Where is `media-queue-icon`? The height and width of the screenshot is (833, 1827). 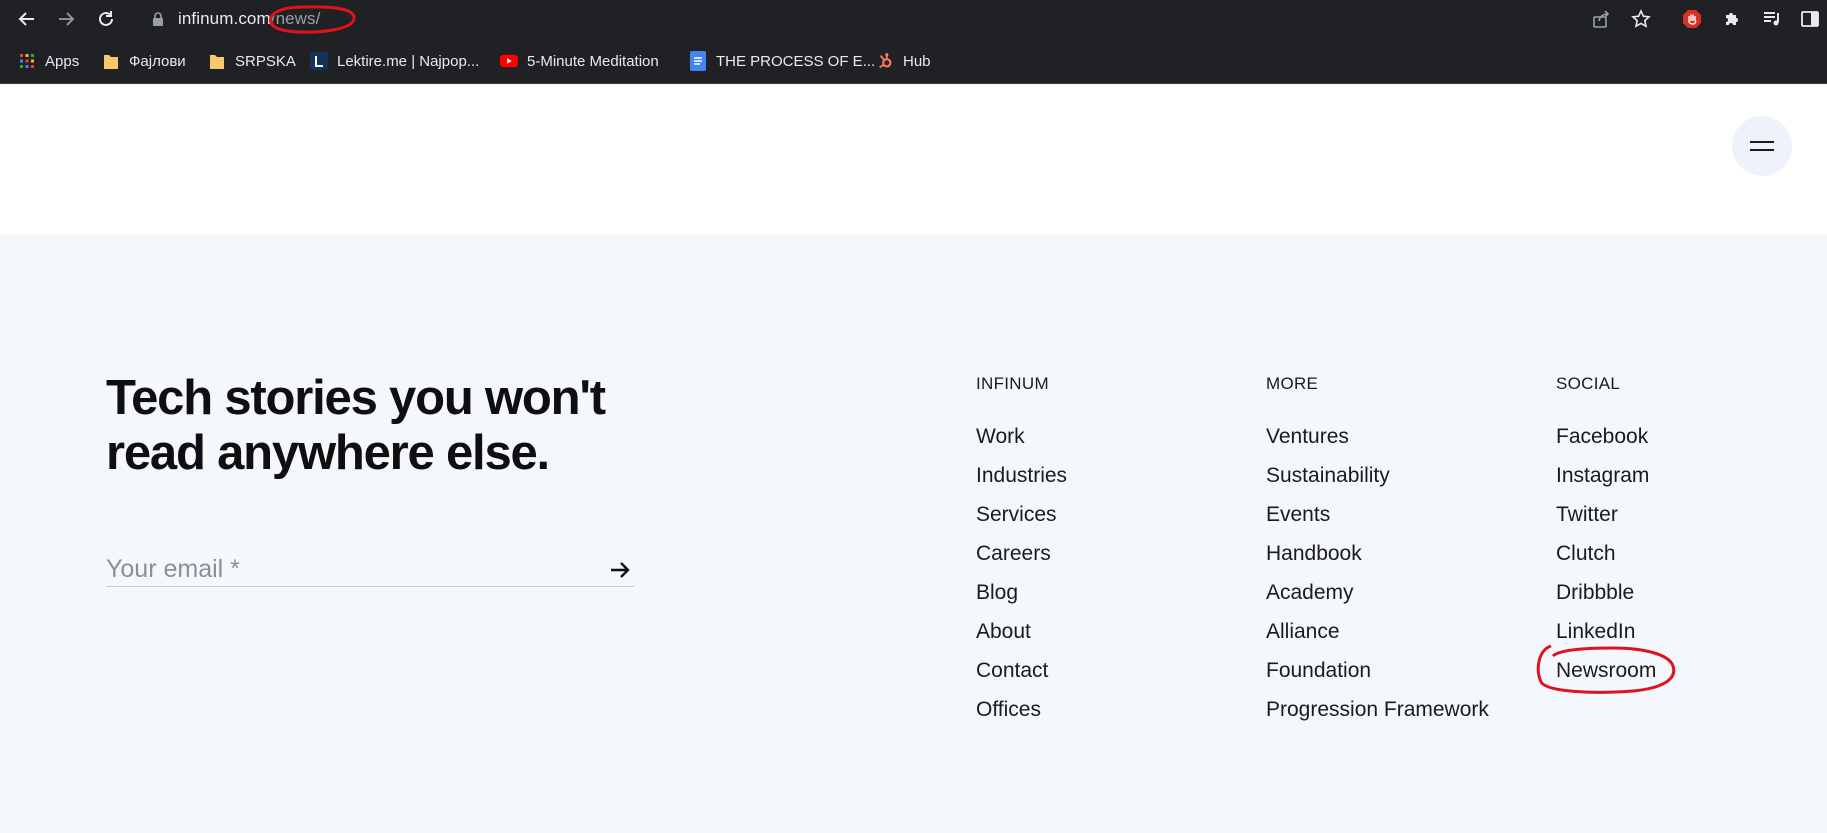
media-queue-icon is located at coordinates (1771, 19).